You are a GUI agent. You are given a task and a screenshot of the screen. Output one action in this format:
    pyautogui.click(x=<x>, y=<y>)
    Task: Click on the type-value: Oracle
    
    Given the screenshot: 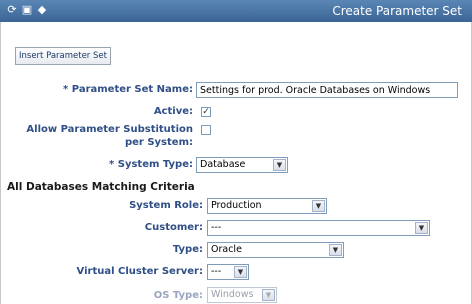 What is the action you would take?
    pyautogui.click(x=226, y=249)
    